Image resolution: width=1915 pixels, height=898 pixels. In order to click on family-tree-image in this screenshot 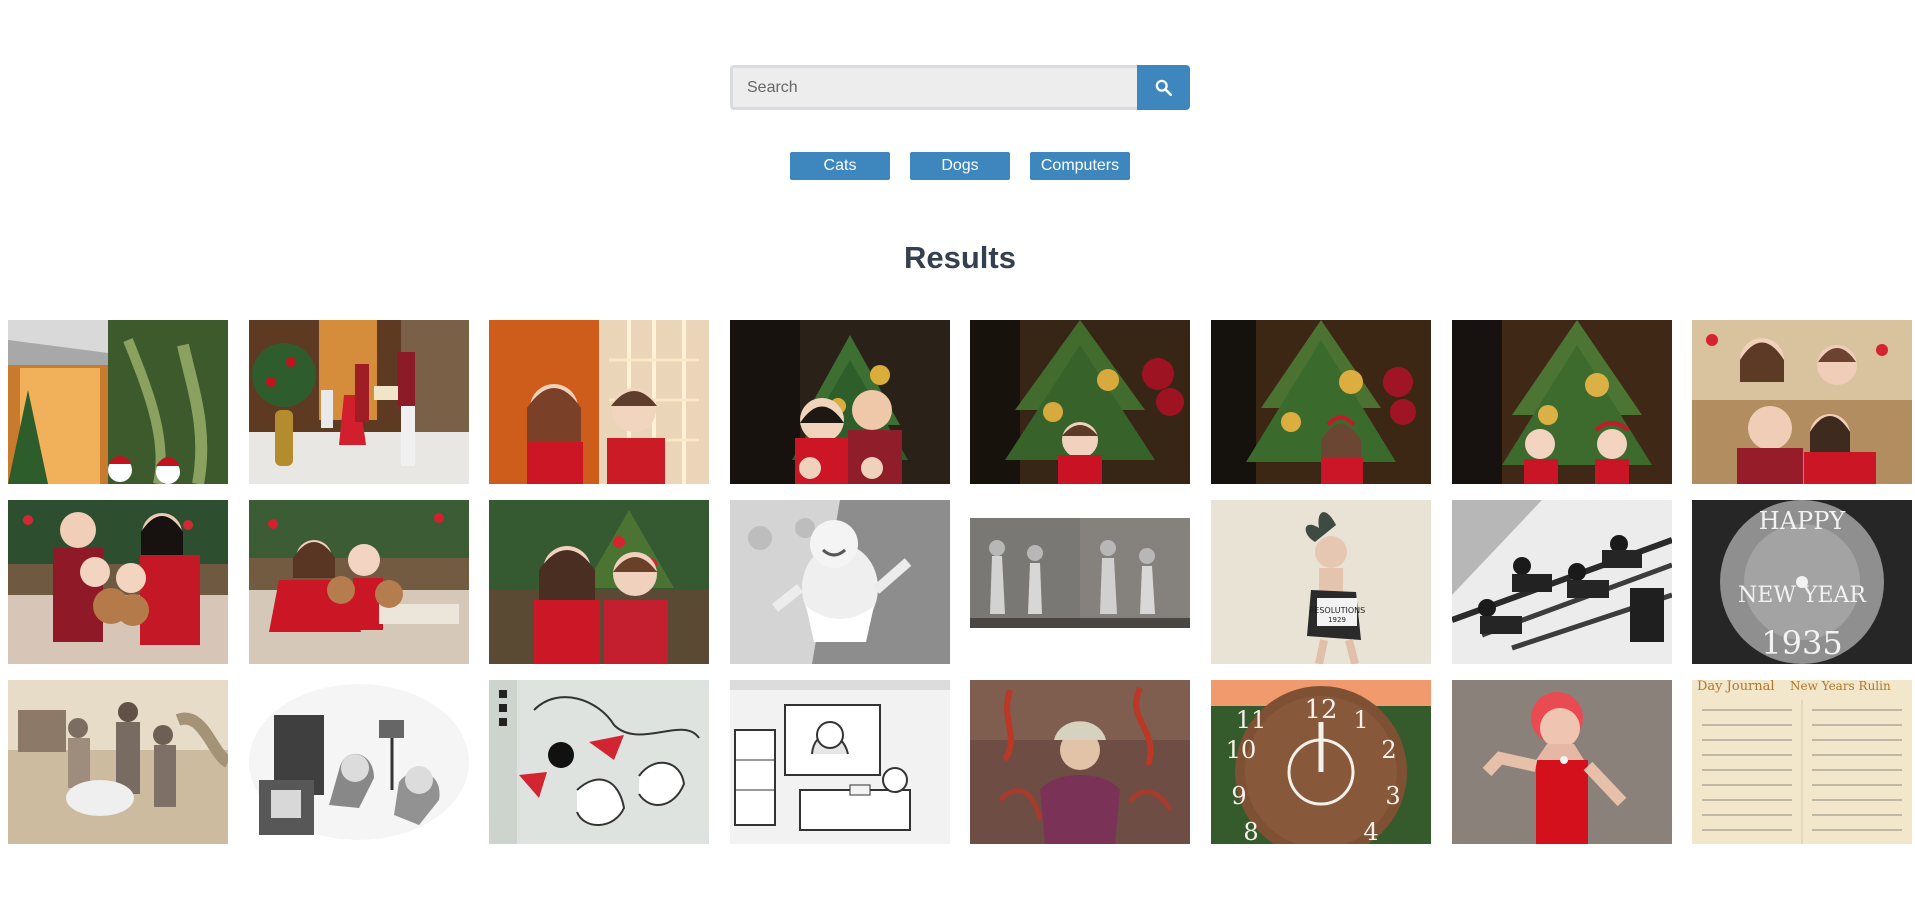, I will do `click(839, 402)`.